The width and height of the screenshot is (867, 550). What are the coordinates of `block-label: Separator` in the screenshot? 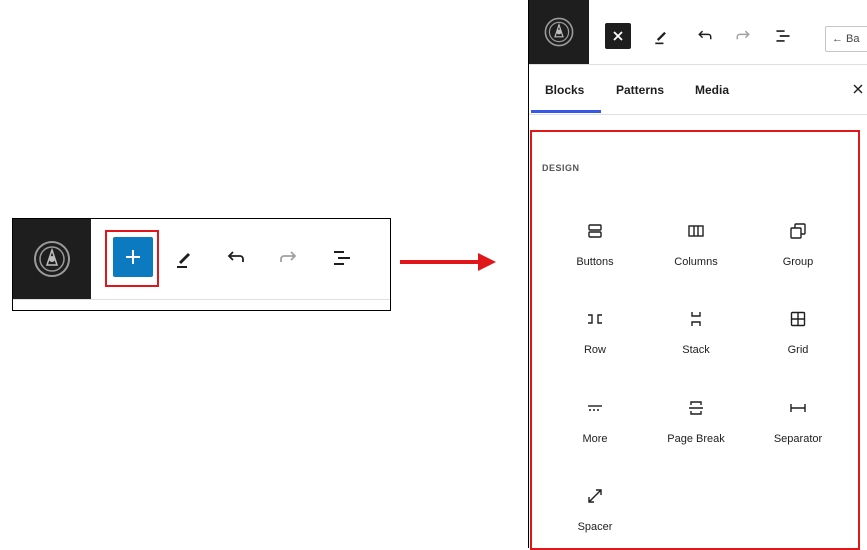 It's located at (798, 439).